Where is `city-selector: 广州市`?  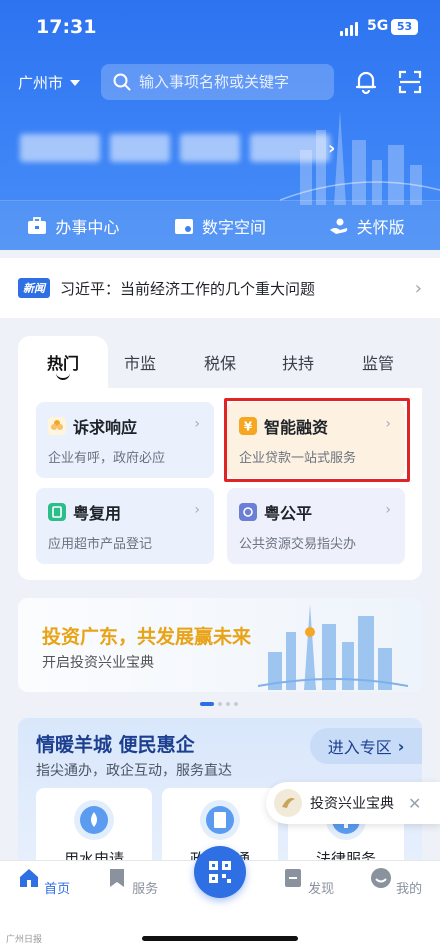 city-selector: 广州市 is located at coordinates (49, 82).